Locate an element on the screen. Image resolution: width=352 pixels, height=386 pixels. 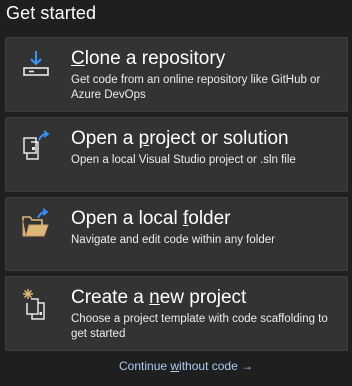
card-description: Navigate and edit code within any folder is located at coordinates (173, 240).